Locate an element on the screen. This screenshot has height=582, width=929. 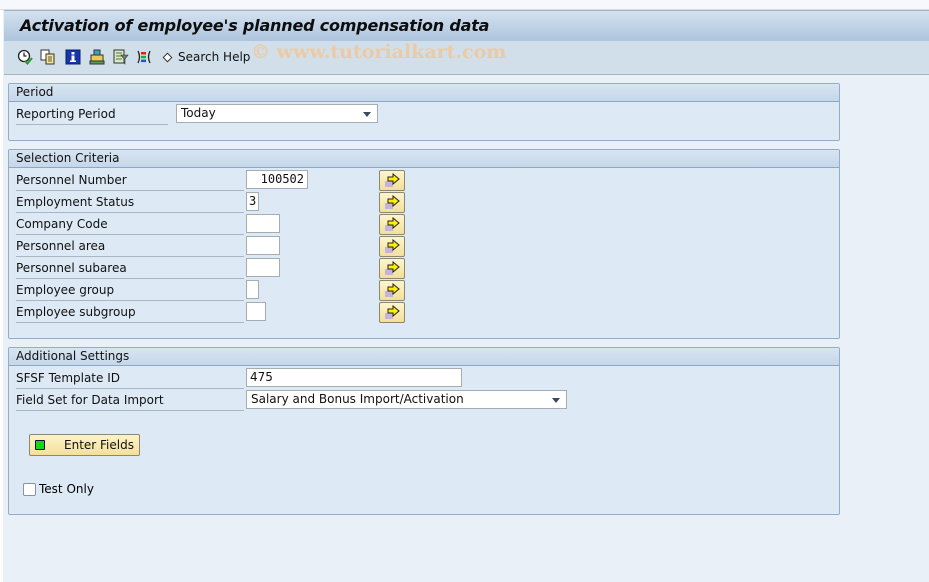
personnel-number-multiple-selection-button is located at coordinates (392, 180).